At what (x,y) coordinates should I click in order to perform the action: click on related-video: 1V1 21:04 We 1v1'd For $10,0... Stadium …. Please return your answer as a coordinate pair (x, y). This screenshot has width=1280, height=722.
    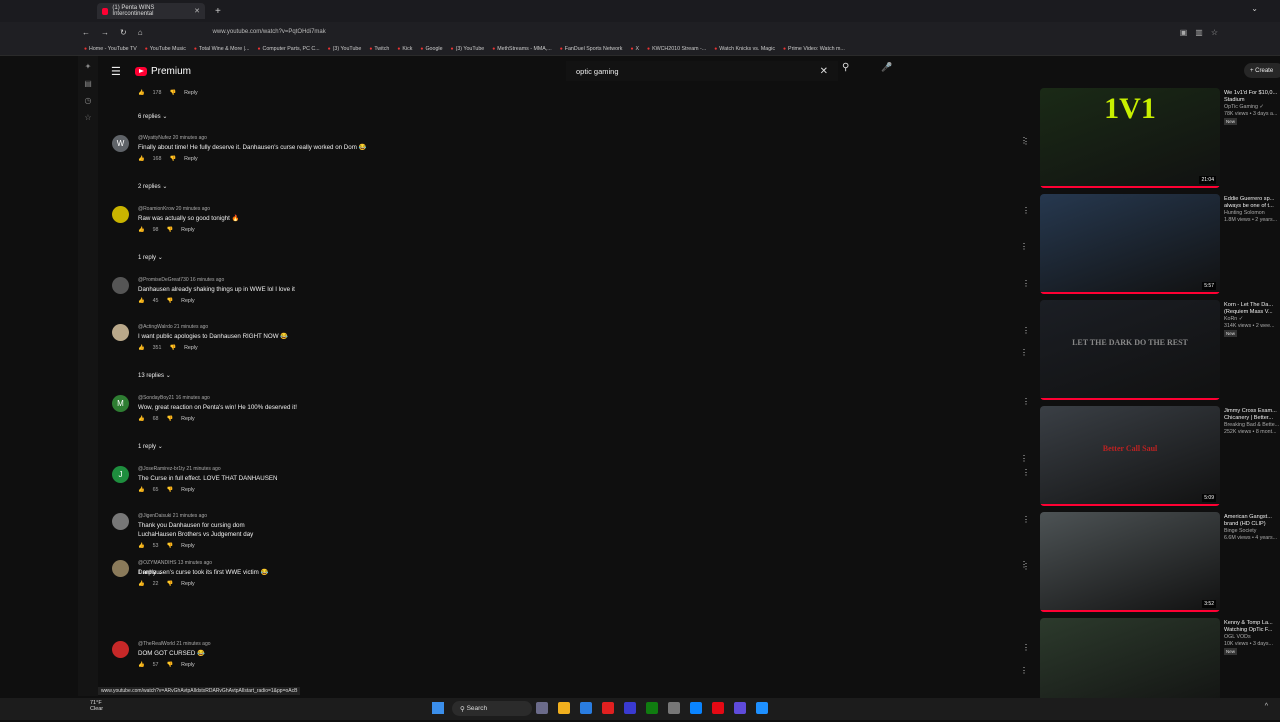
    Looking at the image, I should click on (1150, 140).